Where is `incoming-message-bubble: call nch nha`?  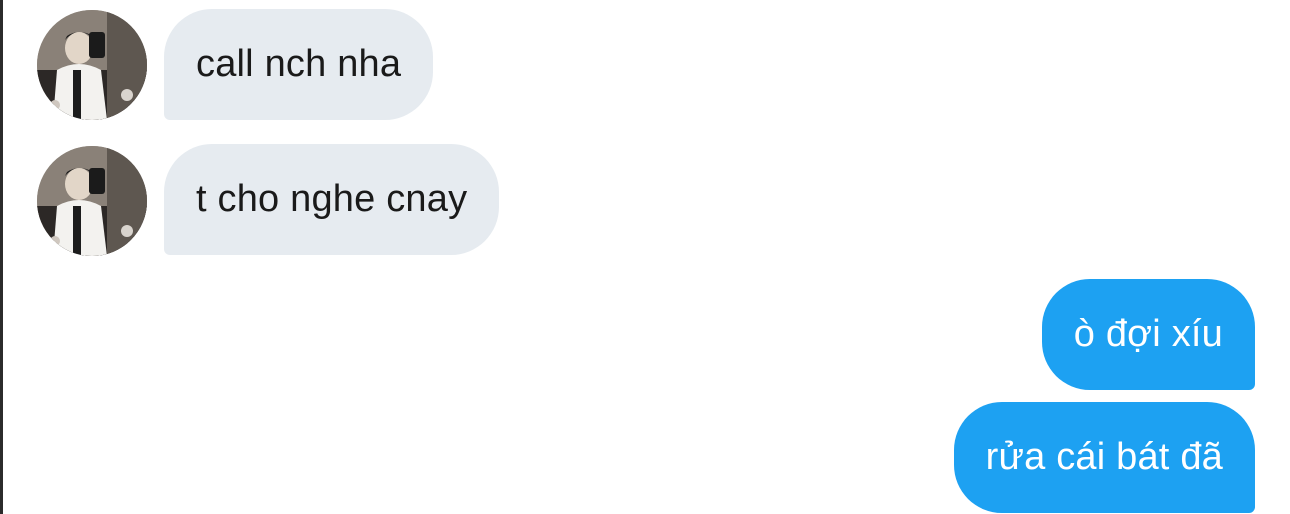 incoming-message-bubble: call nch nha is located at coordinates (299, 64).